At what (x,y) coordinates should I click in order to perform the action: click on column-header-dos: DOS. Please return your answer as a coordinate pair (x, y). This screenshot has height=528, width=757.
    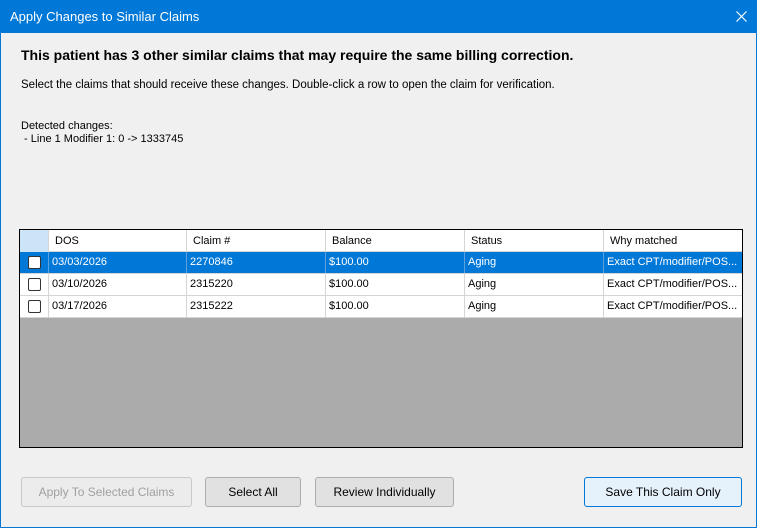
    Looking at the image, I should click on (118, 241).